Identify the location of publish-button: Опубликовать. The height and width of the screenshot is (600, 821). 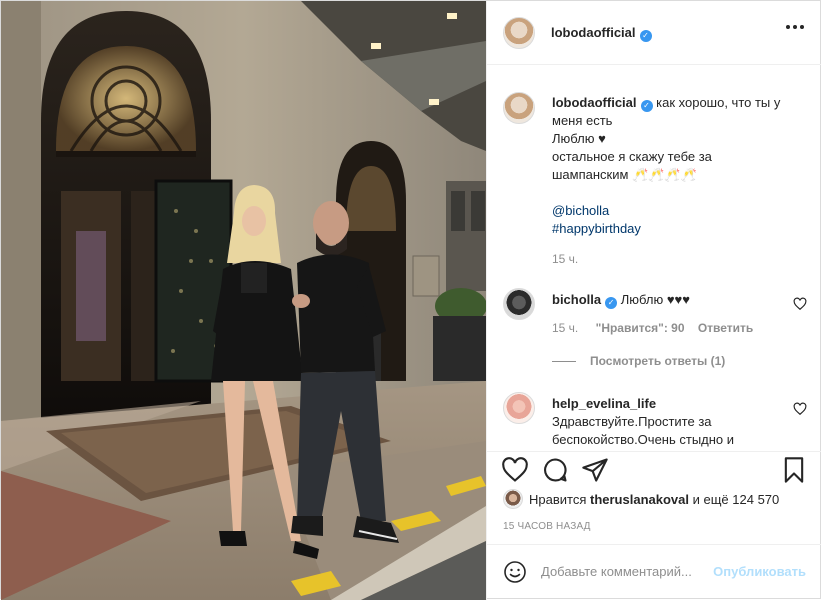
(759, 571).